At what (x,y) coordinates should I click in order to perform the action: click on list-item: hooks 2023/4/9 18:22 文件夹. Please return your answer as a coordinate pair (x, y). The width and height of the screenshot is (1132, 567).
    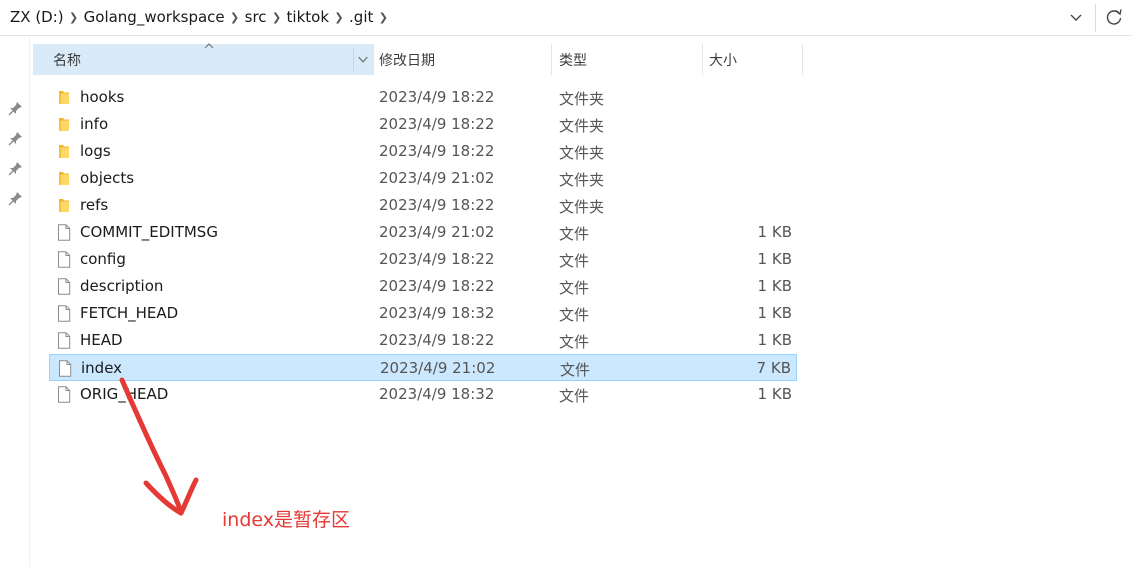
    Looking at the image, I should click on (423, 97).